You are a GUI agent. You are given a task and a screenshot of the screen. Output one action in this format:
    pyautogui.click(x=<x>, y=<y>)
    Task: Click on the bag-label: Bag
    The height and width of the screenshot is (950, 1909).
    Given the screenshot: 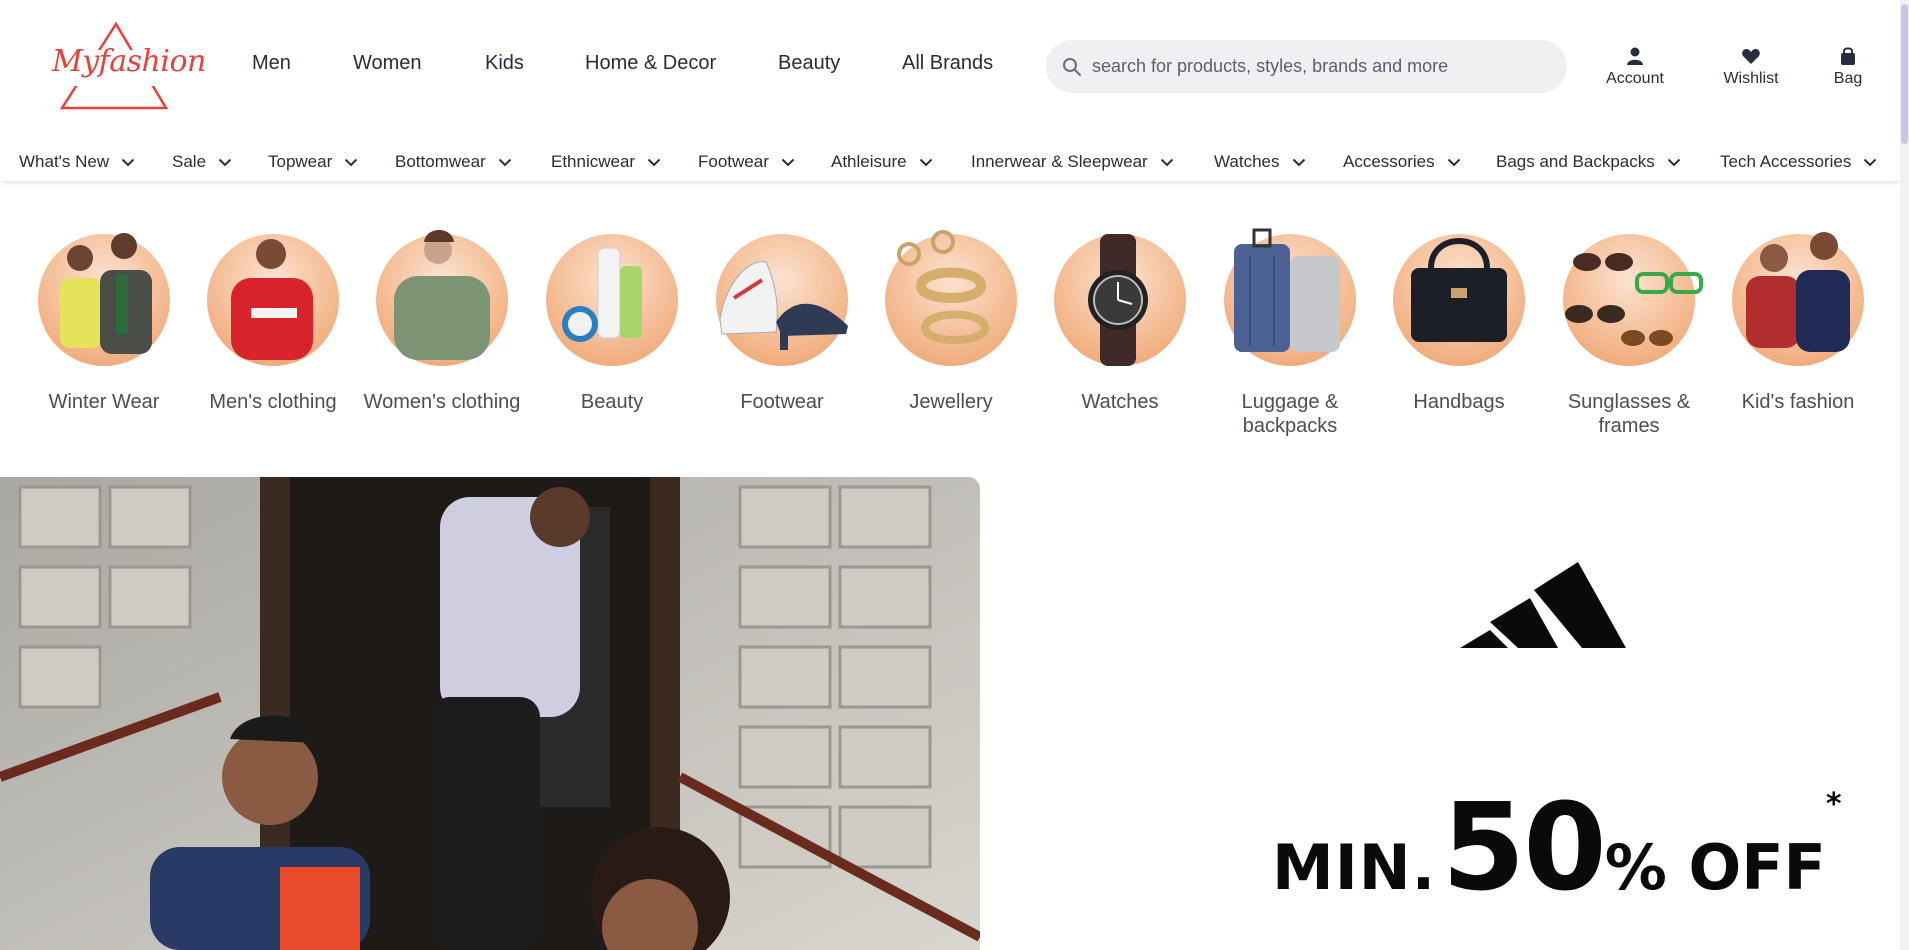 What is the action you would take?
    pyautogui.click(x=1848, y=78)
    